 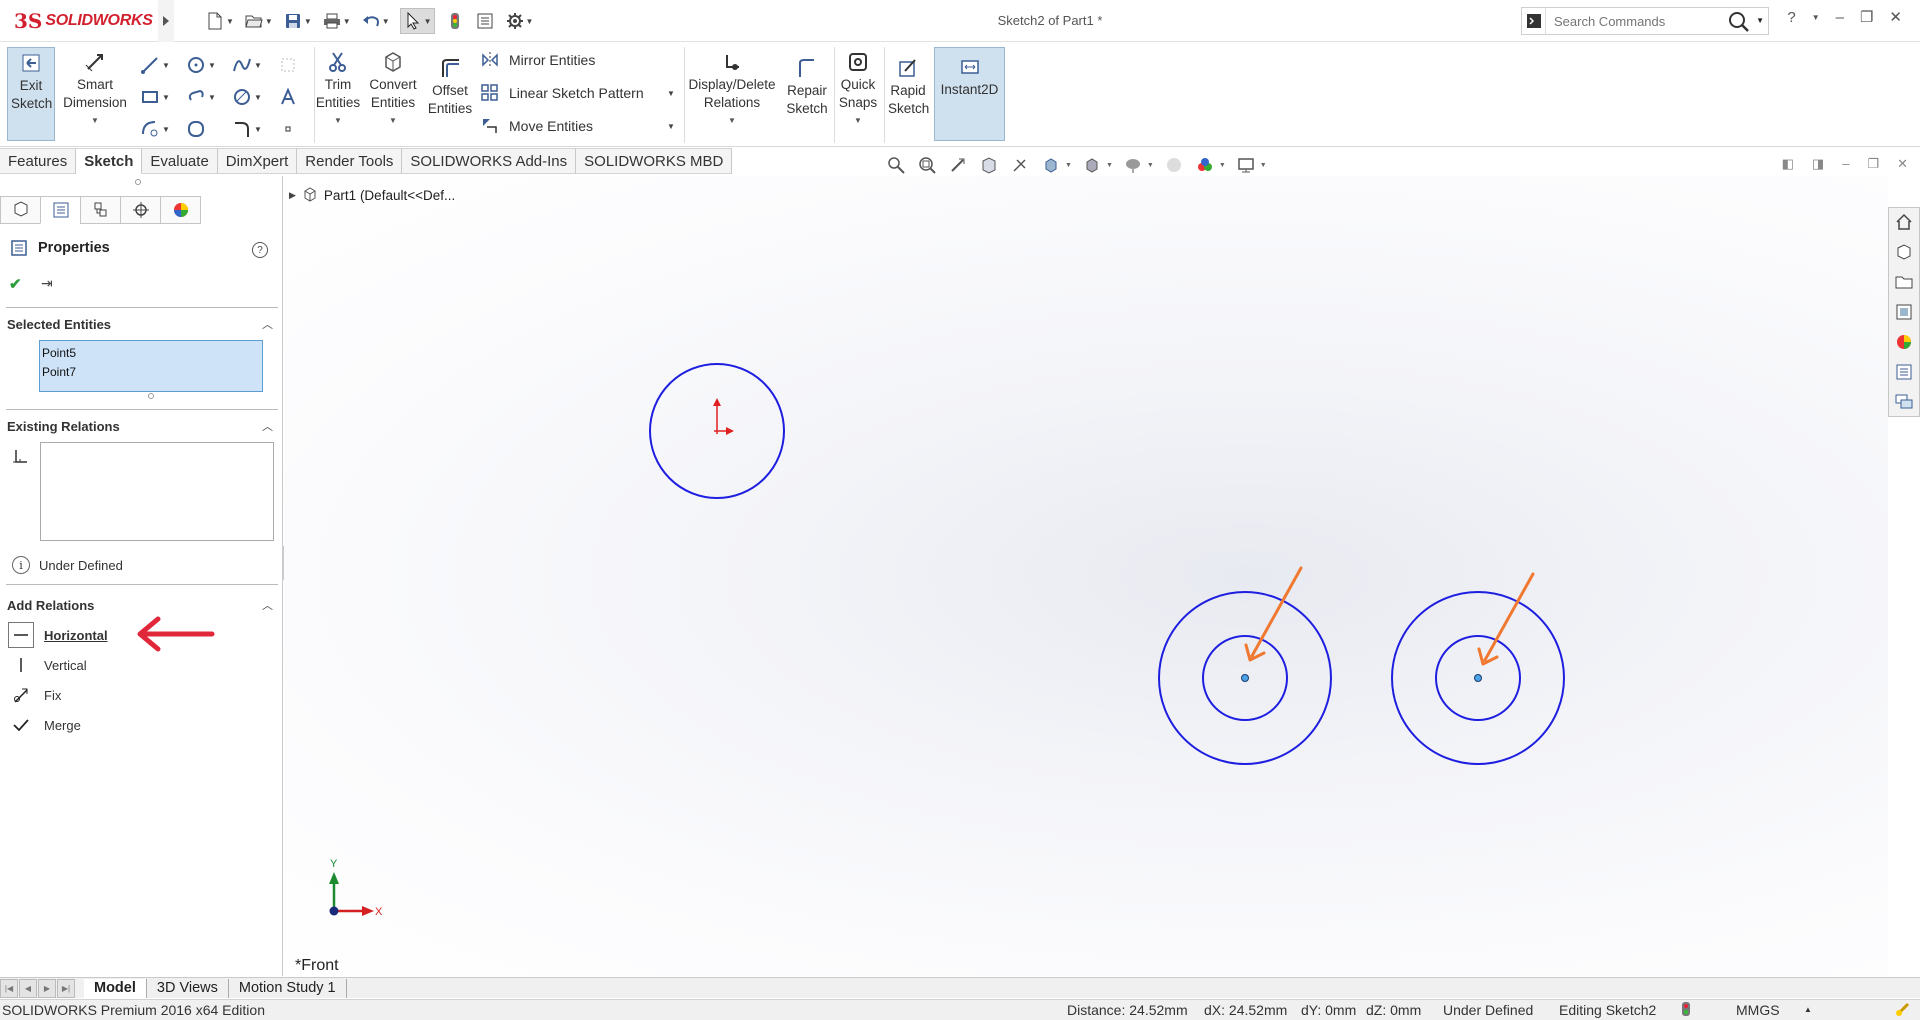 What do you see at coordinates (258, 21) in the screenshot?
I see `open-document-button: ▼` at bounding box center [258, 21].